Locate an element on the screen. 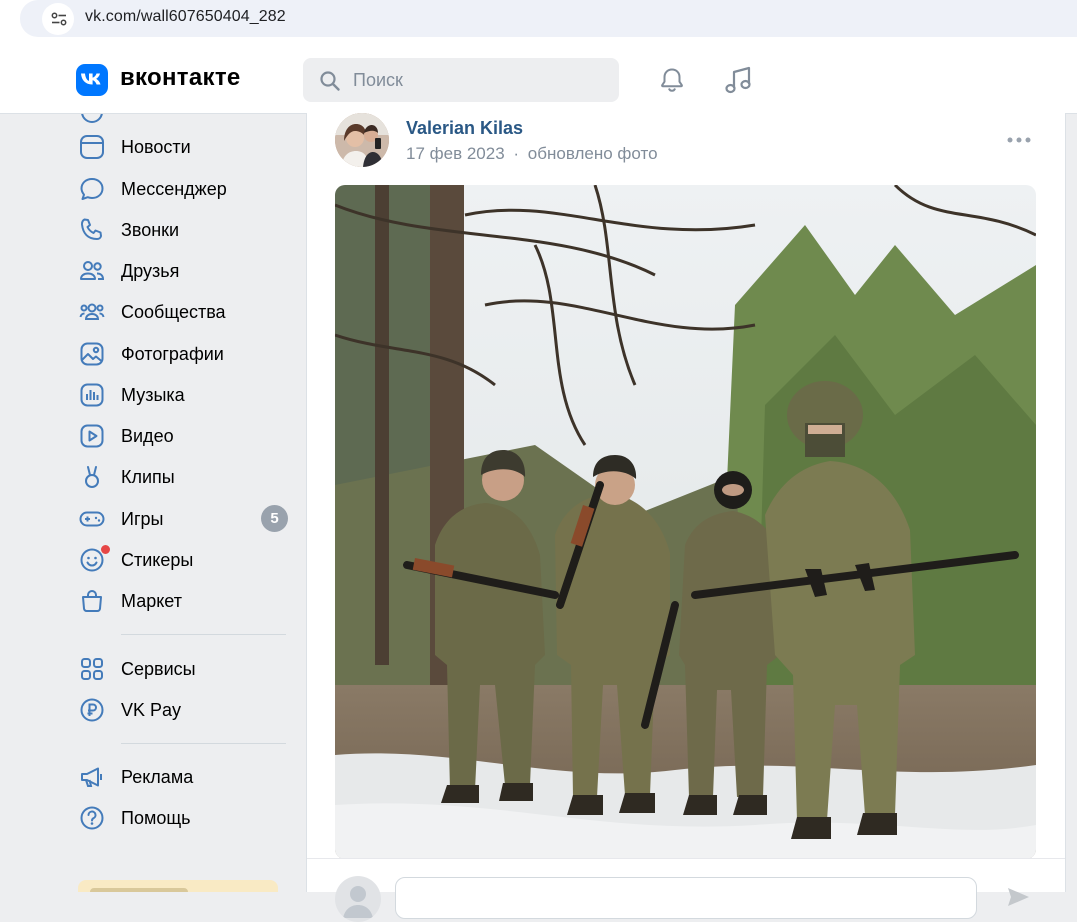  vkpay-icon is located at coordinates (92, 710).